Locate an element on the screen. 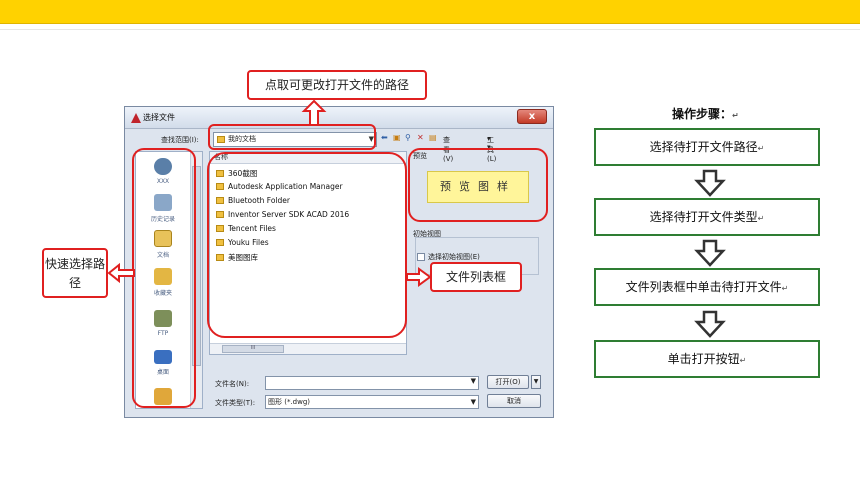 The height and width of the screenshot is (484, 860). file-list-hscrollbar: III is located at coordinates (308, 348).